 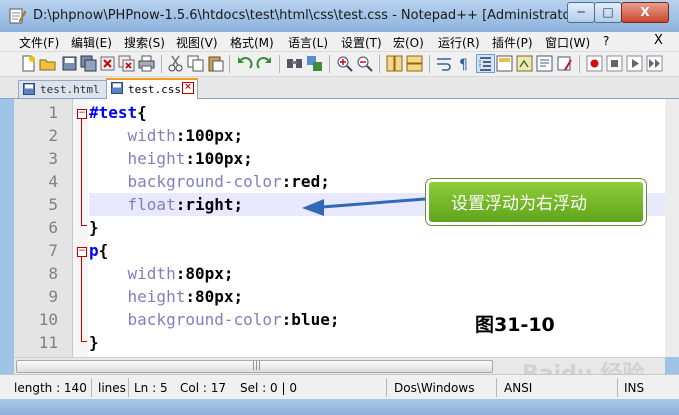 What do you see at coordinates (48, 342) in the screenshot?
I see `line-number: 11` at bounding box center [48, 342].